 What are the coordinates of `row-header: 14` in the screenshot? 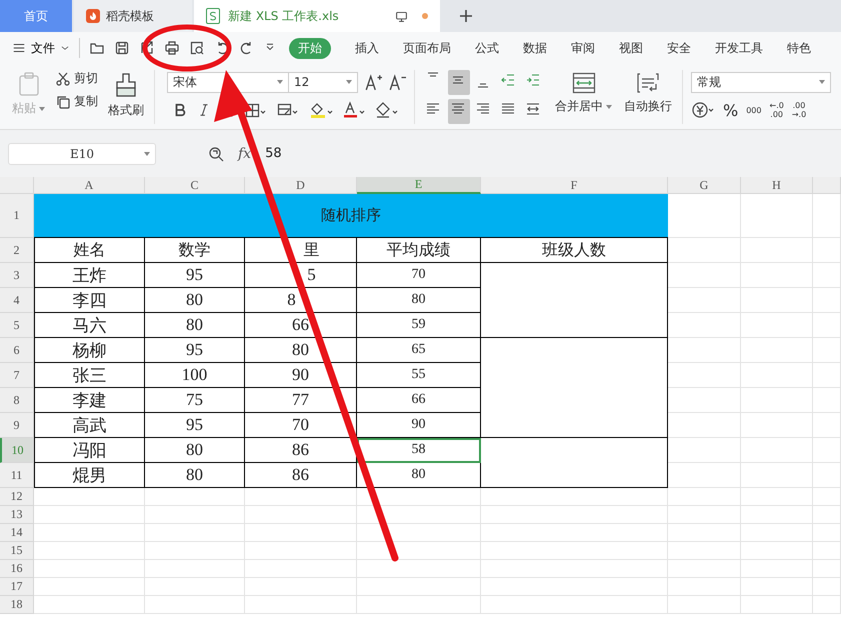 It's located at (17, 533).